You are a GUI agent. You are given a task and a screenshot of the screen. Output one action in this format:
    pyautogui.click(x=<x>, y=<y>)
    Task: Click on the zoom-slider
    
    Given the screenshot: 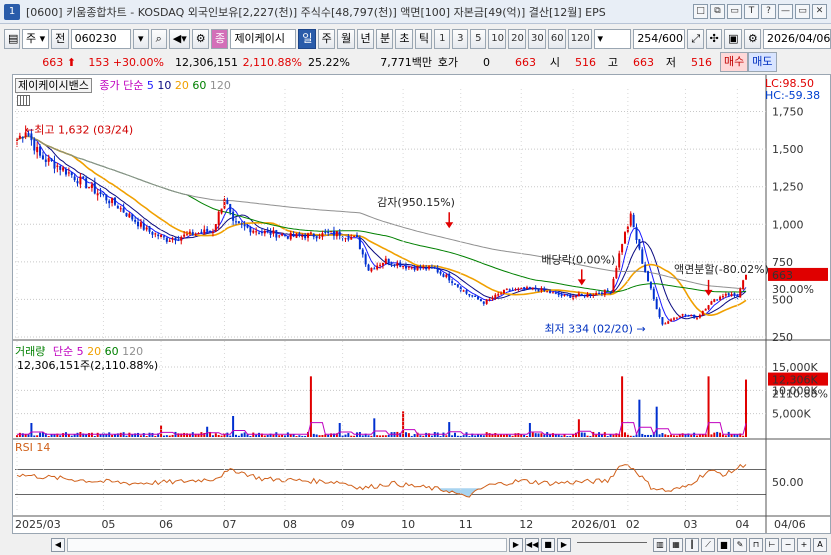 What is the action you would take?
    pyautogui.click(x=612, y=545)
    